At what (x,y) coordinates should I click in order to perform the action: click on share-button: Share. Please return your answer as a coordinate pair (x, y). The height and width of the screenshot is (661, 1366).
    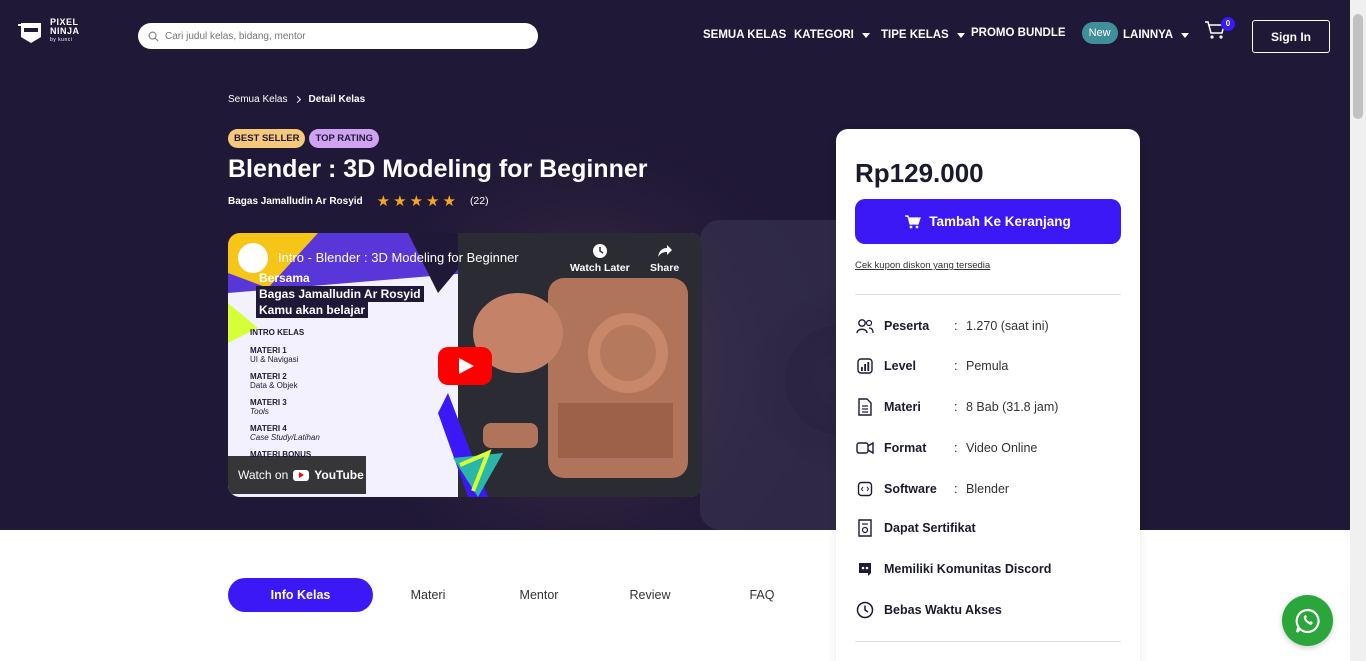
    Looking at the image, I should click on (664, 258).